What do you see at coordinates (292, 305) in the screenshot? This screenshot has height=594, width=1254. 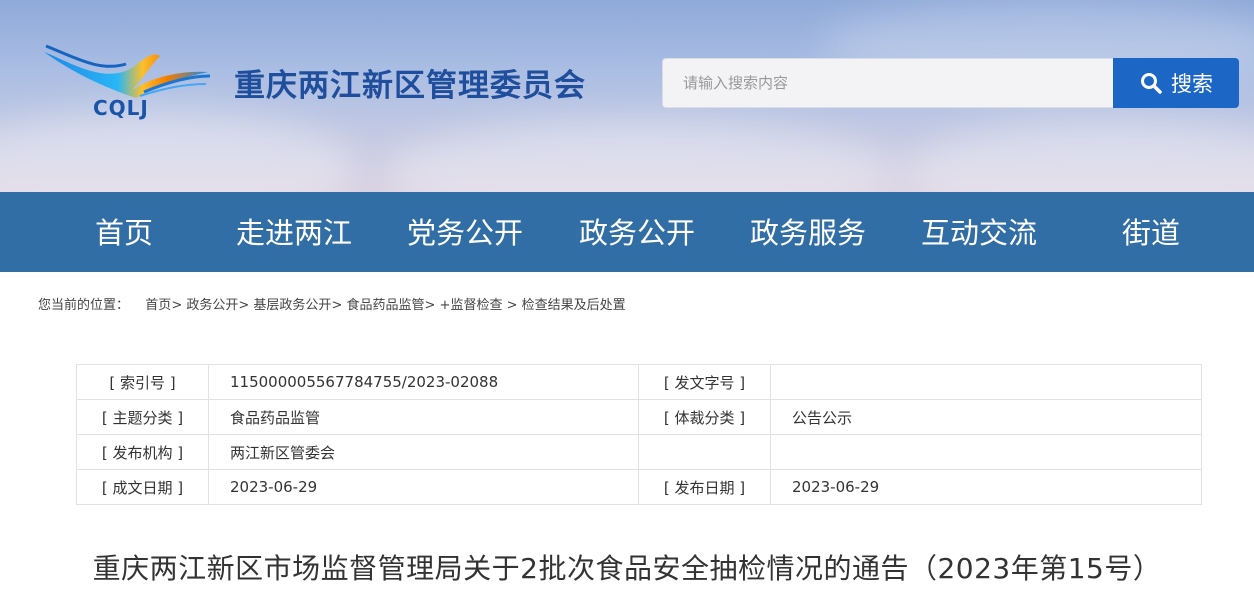 I see `breadcrumb-item: 基层政务公开` at bounding box center [292, 305].